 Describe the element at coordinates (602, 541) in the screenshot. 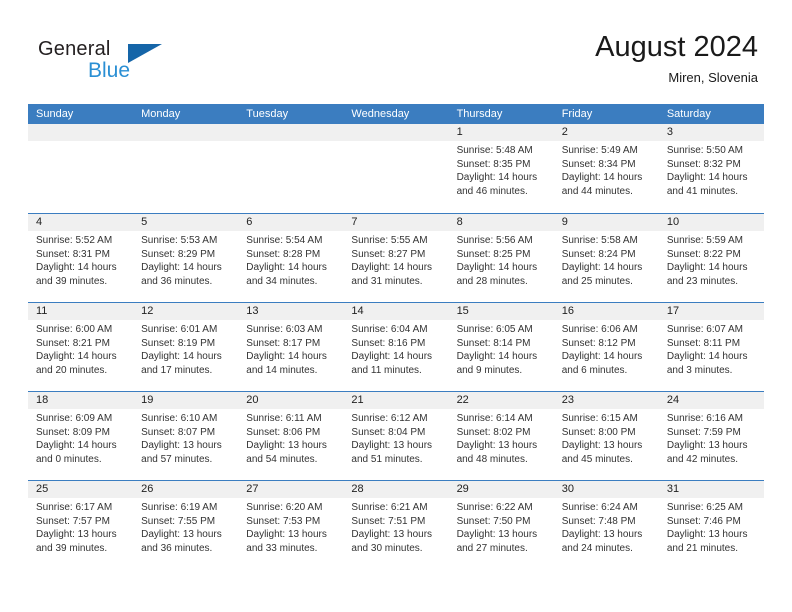

I see `daylight-text: Daylight: 13 hours and 24 minutes.` at that location.